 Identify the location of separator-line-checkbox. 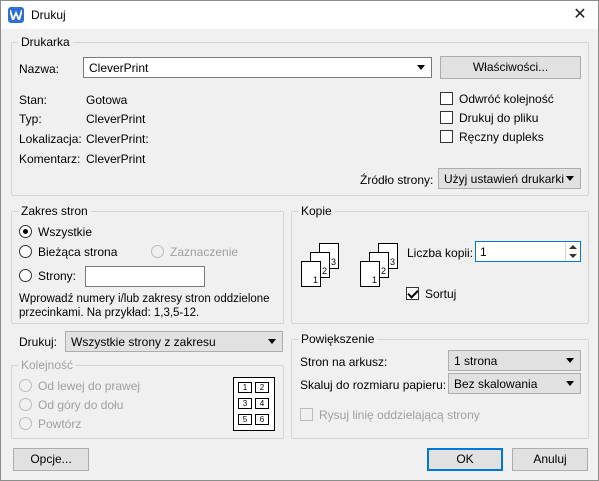
(306, 414).